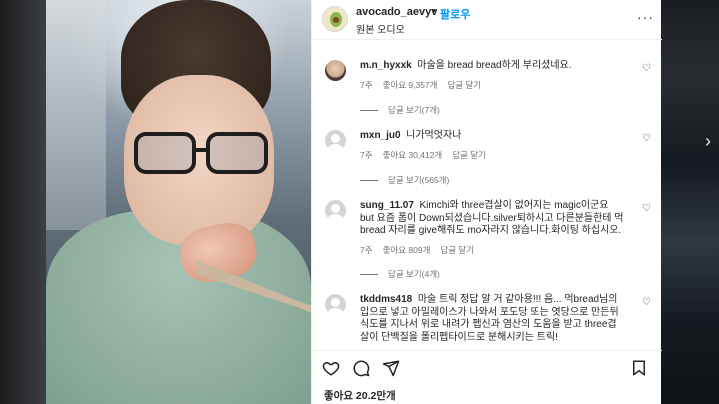  I want to click on comment-meta: 7주 좋아요 30,412개 답글 달기, so click(428, 155).